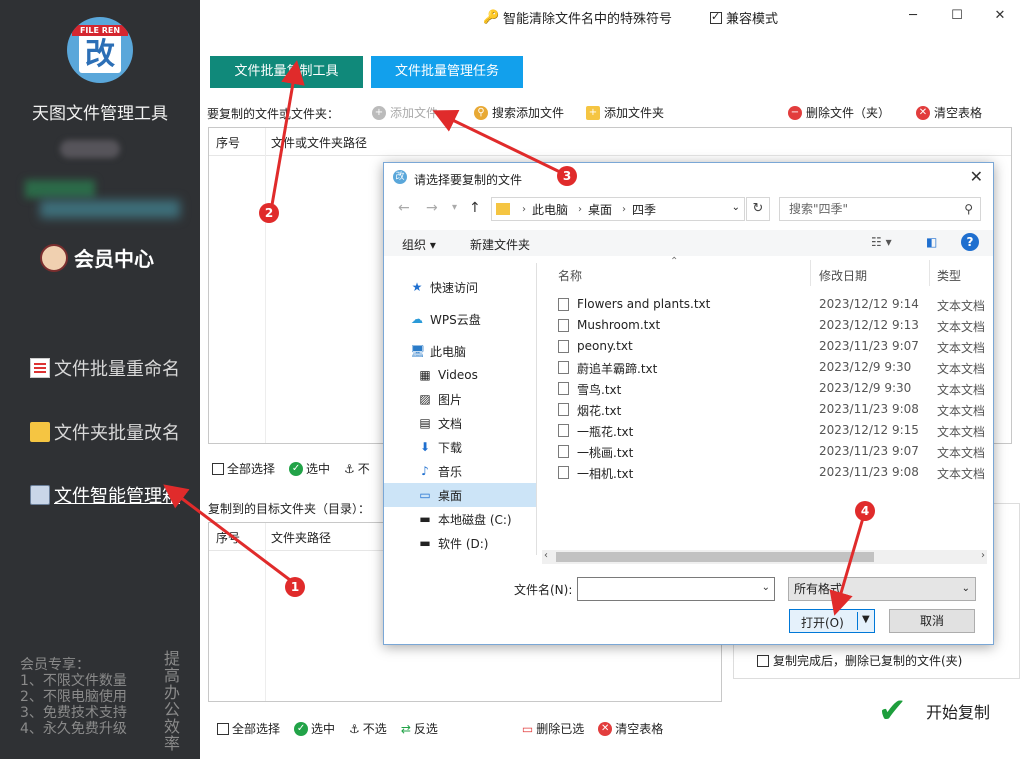  I want to click on search-add-button: ⚲ 搜索添加文件, so click(519, 112).